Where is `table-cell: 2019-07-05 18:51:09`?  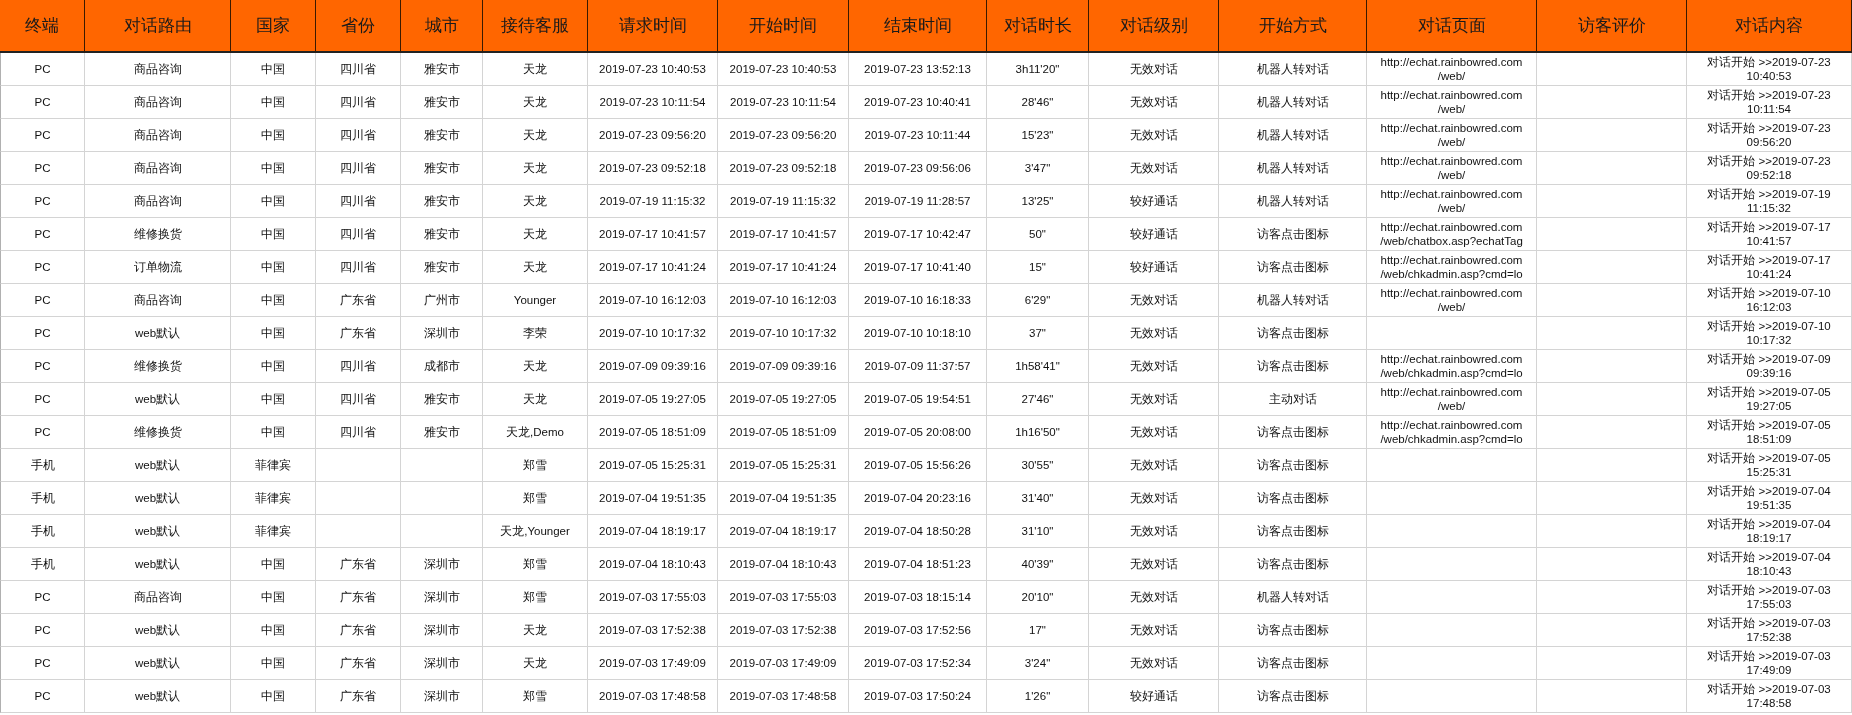
table-cell: 2019-07-05 18:51:09 is located at coordinates (783, 432).